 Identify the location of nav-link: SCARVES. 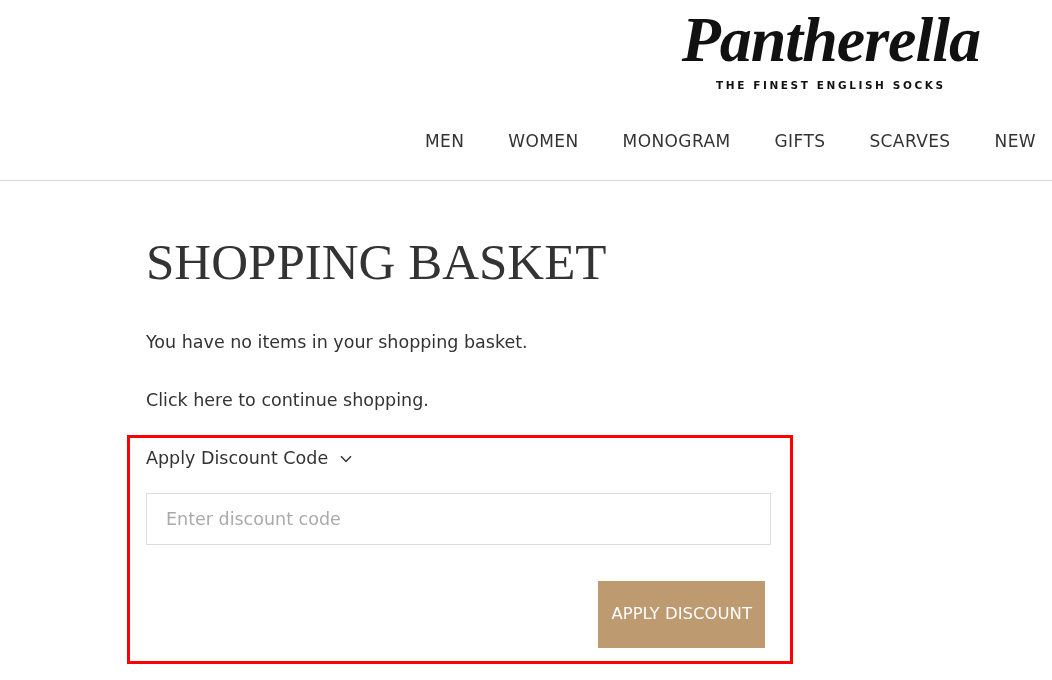
(910, 141).